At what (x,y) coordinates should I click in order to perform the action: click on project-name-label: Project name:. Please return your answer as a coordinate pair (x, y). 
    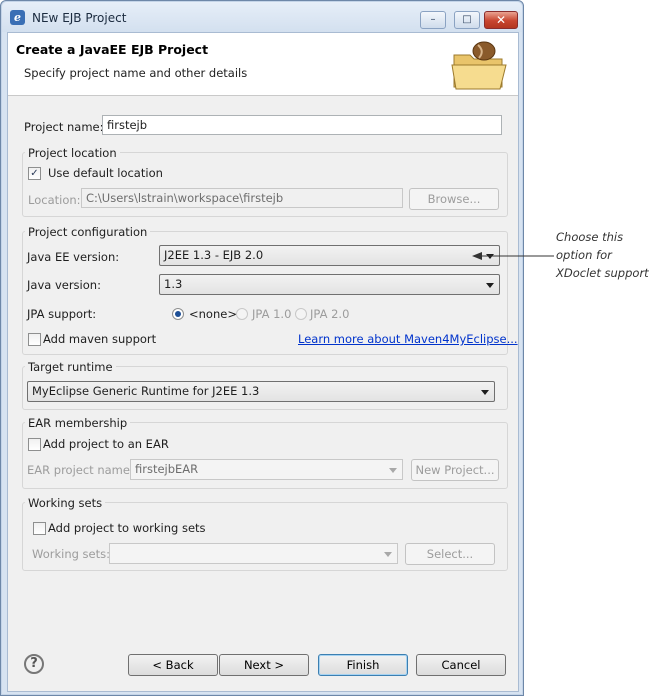
    Looking at the image, I should click on (64, 127).